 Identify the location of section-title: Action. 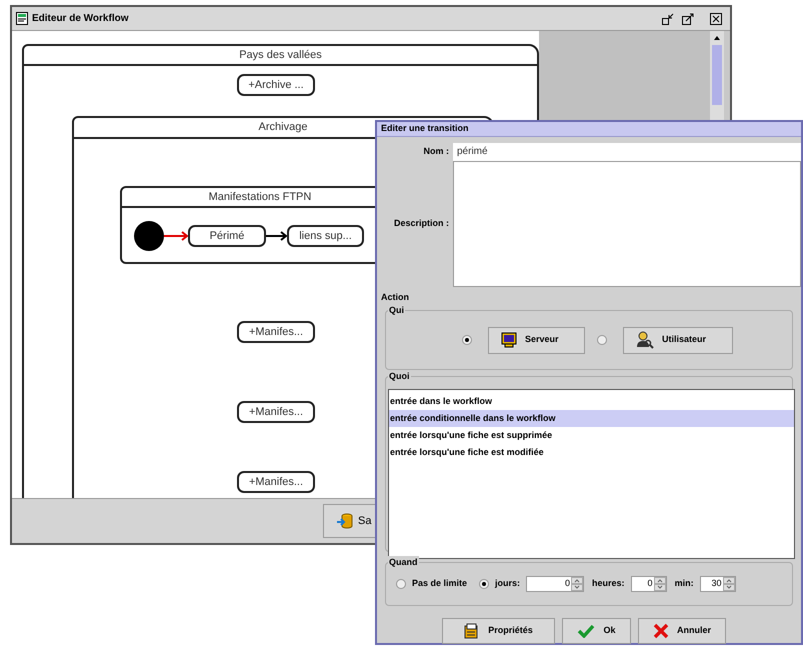
(395, 297).